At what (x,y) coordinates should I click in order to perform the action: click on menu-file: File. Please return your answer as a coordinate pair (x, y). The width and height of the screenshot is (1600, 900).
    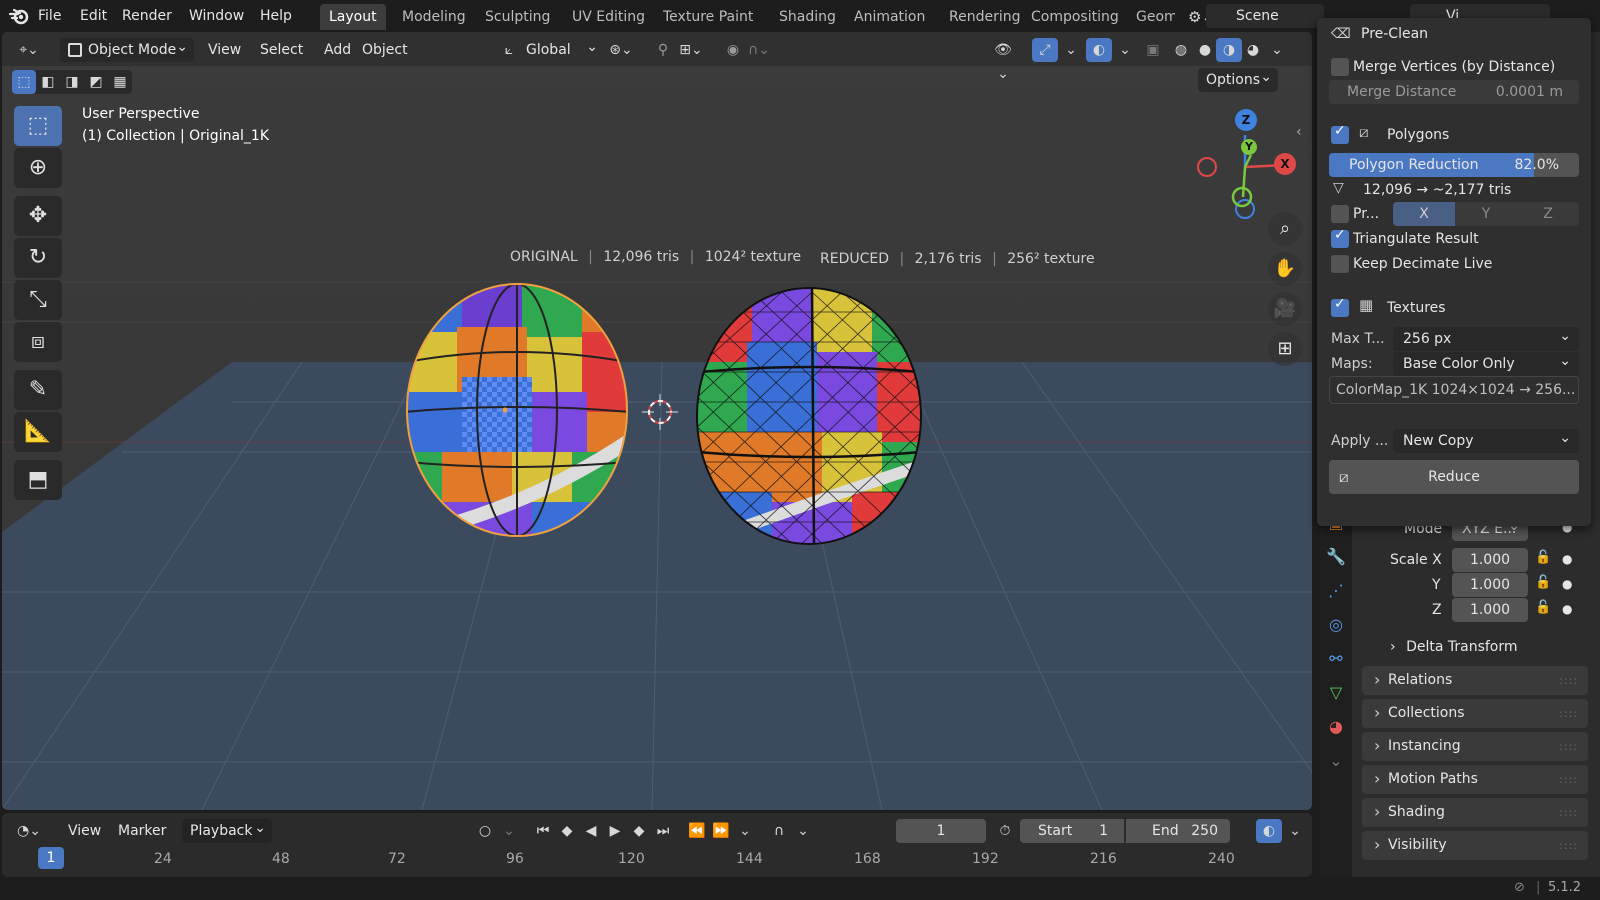
    Looking at the image, I should click on (49, 16).